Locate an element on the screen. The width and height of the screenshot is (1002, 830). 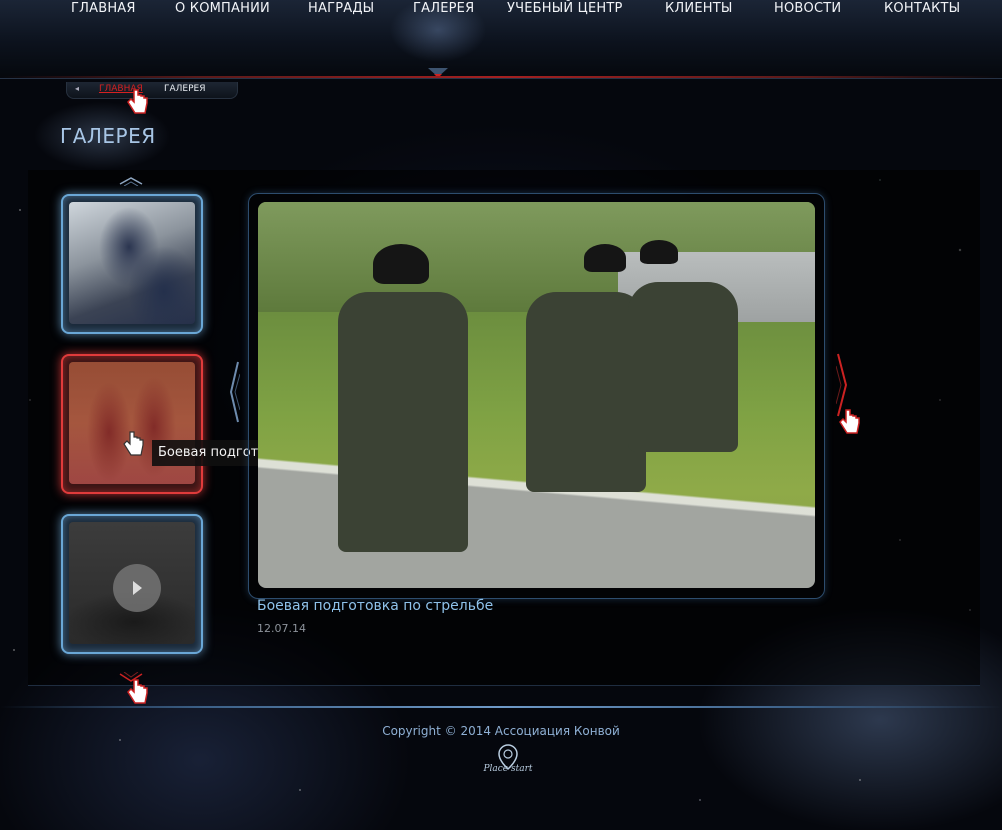
photo-date: 12.07.14 is located at coordinates (281, 628).